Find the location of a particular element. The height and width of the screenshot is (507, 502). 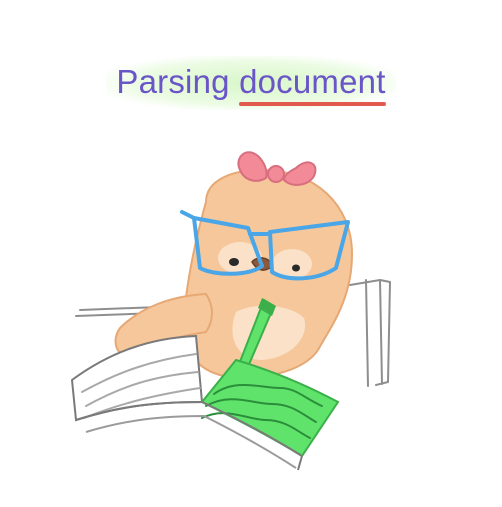

status-word-document: document is located at coordinates (312, 83).